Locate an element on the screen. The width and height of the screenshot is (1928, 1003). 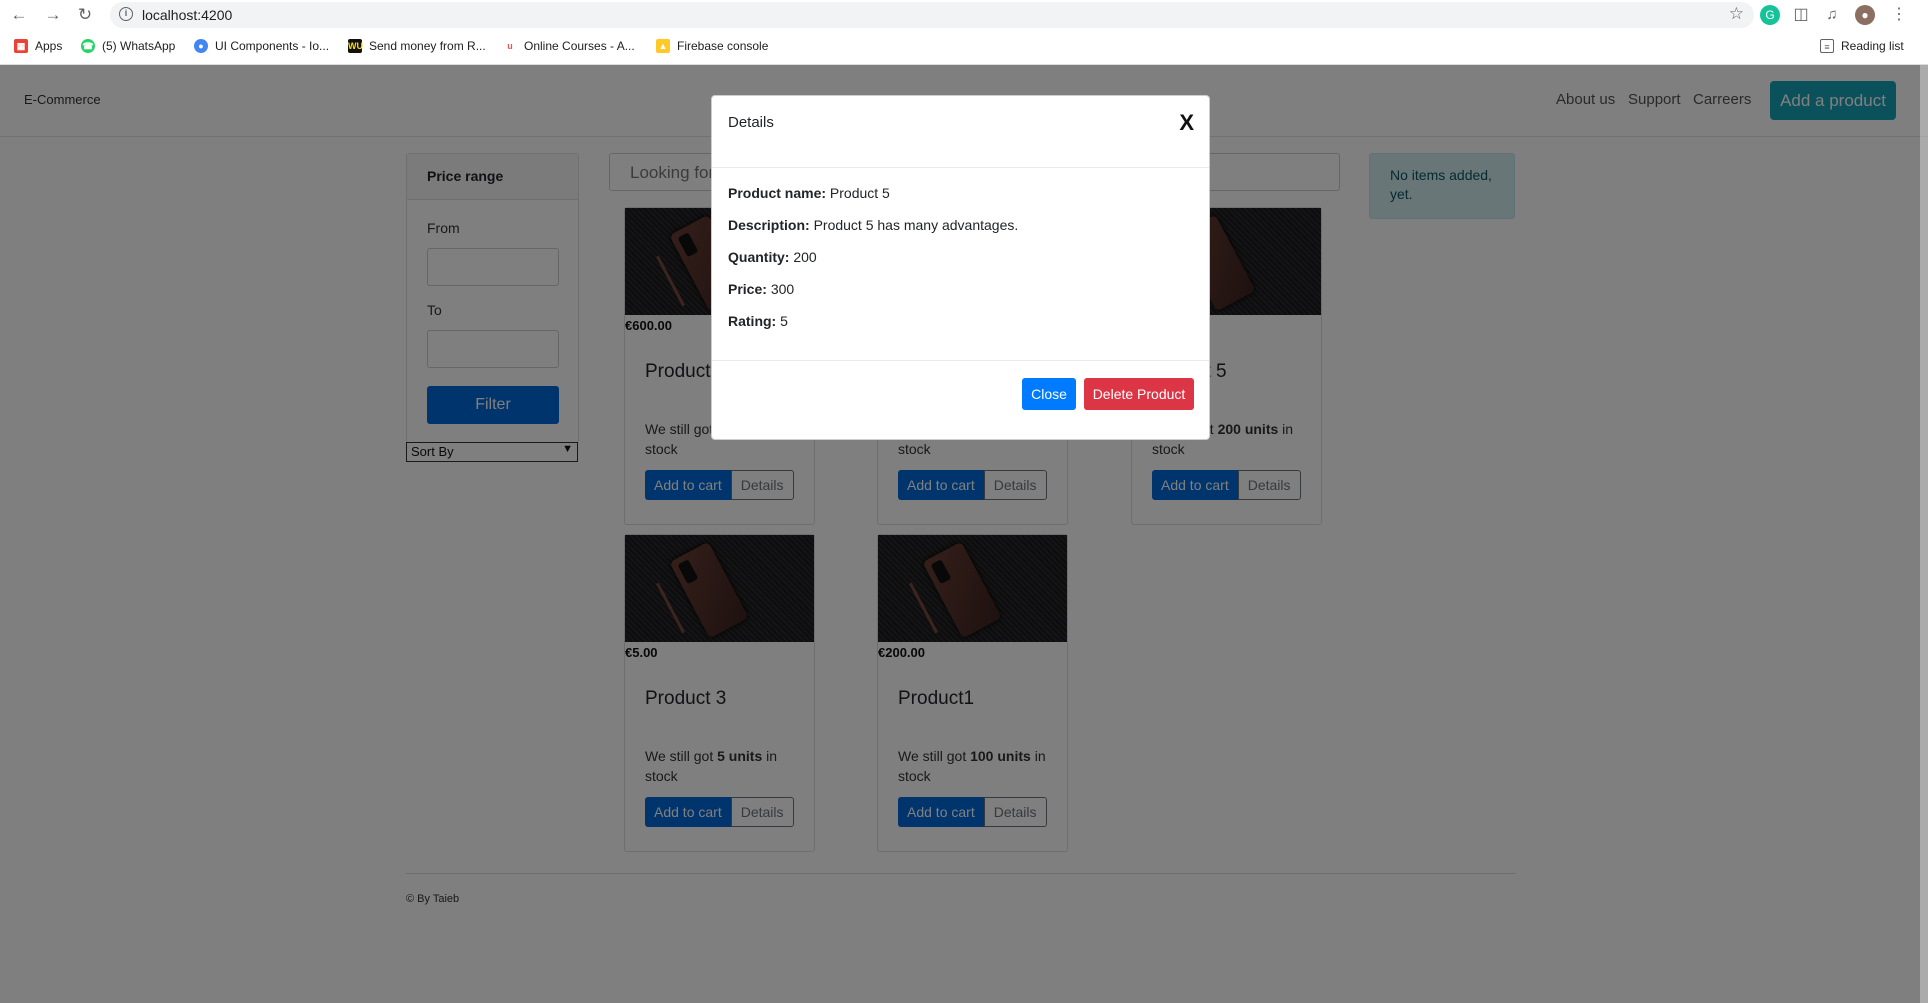
detail-price: Price: 300 is located at coordinates (761, 289).